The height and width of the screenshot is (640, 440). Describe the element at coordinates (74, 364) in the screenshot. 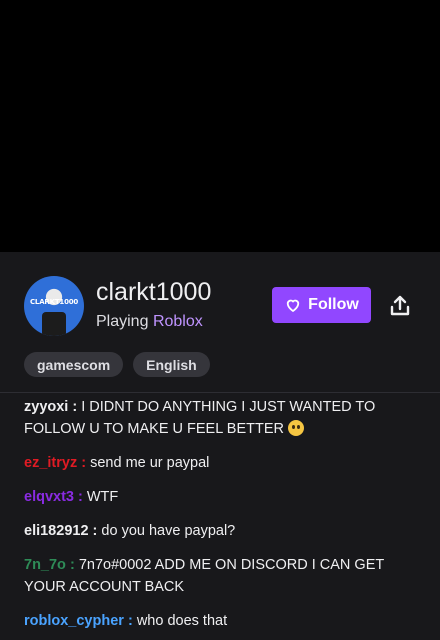

I see `tag-gamescom: gamescom` at that location.